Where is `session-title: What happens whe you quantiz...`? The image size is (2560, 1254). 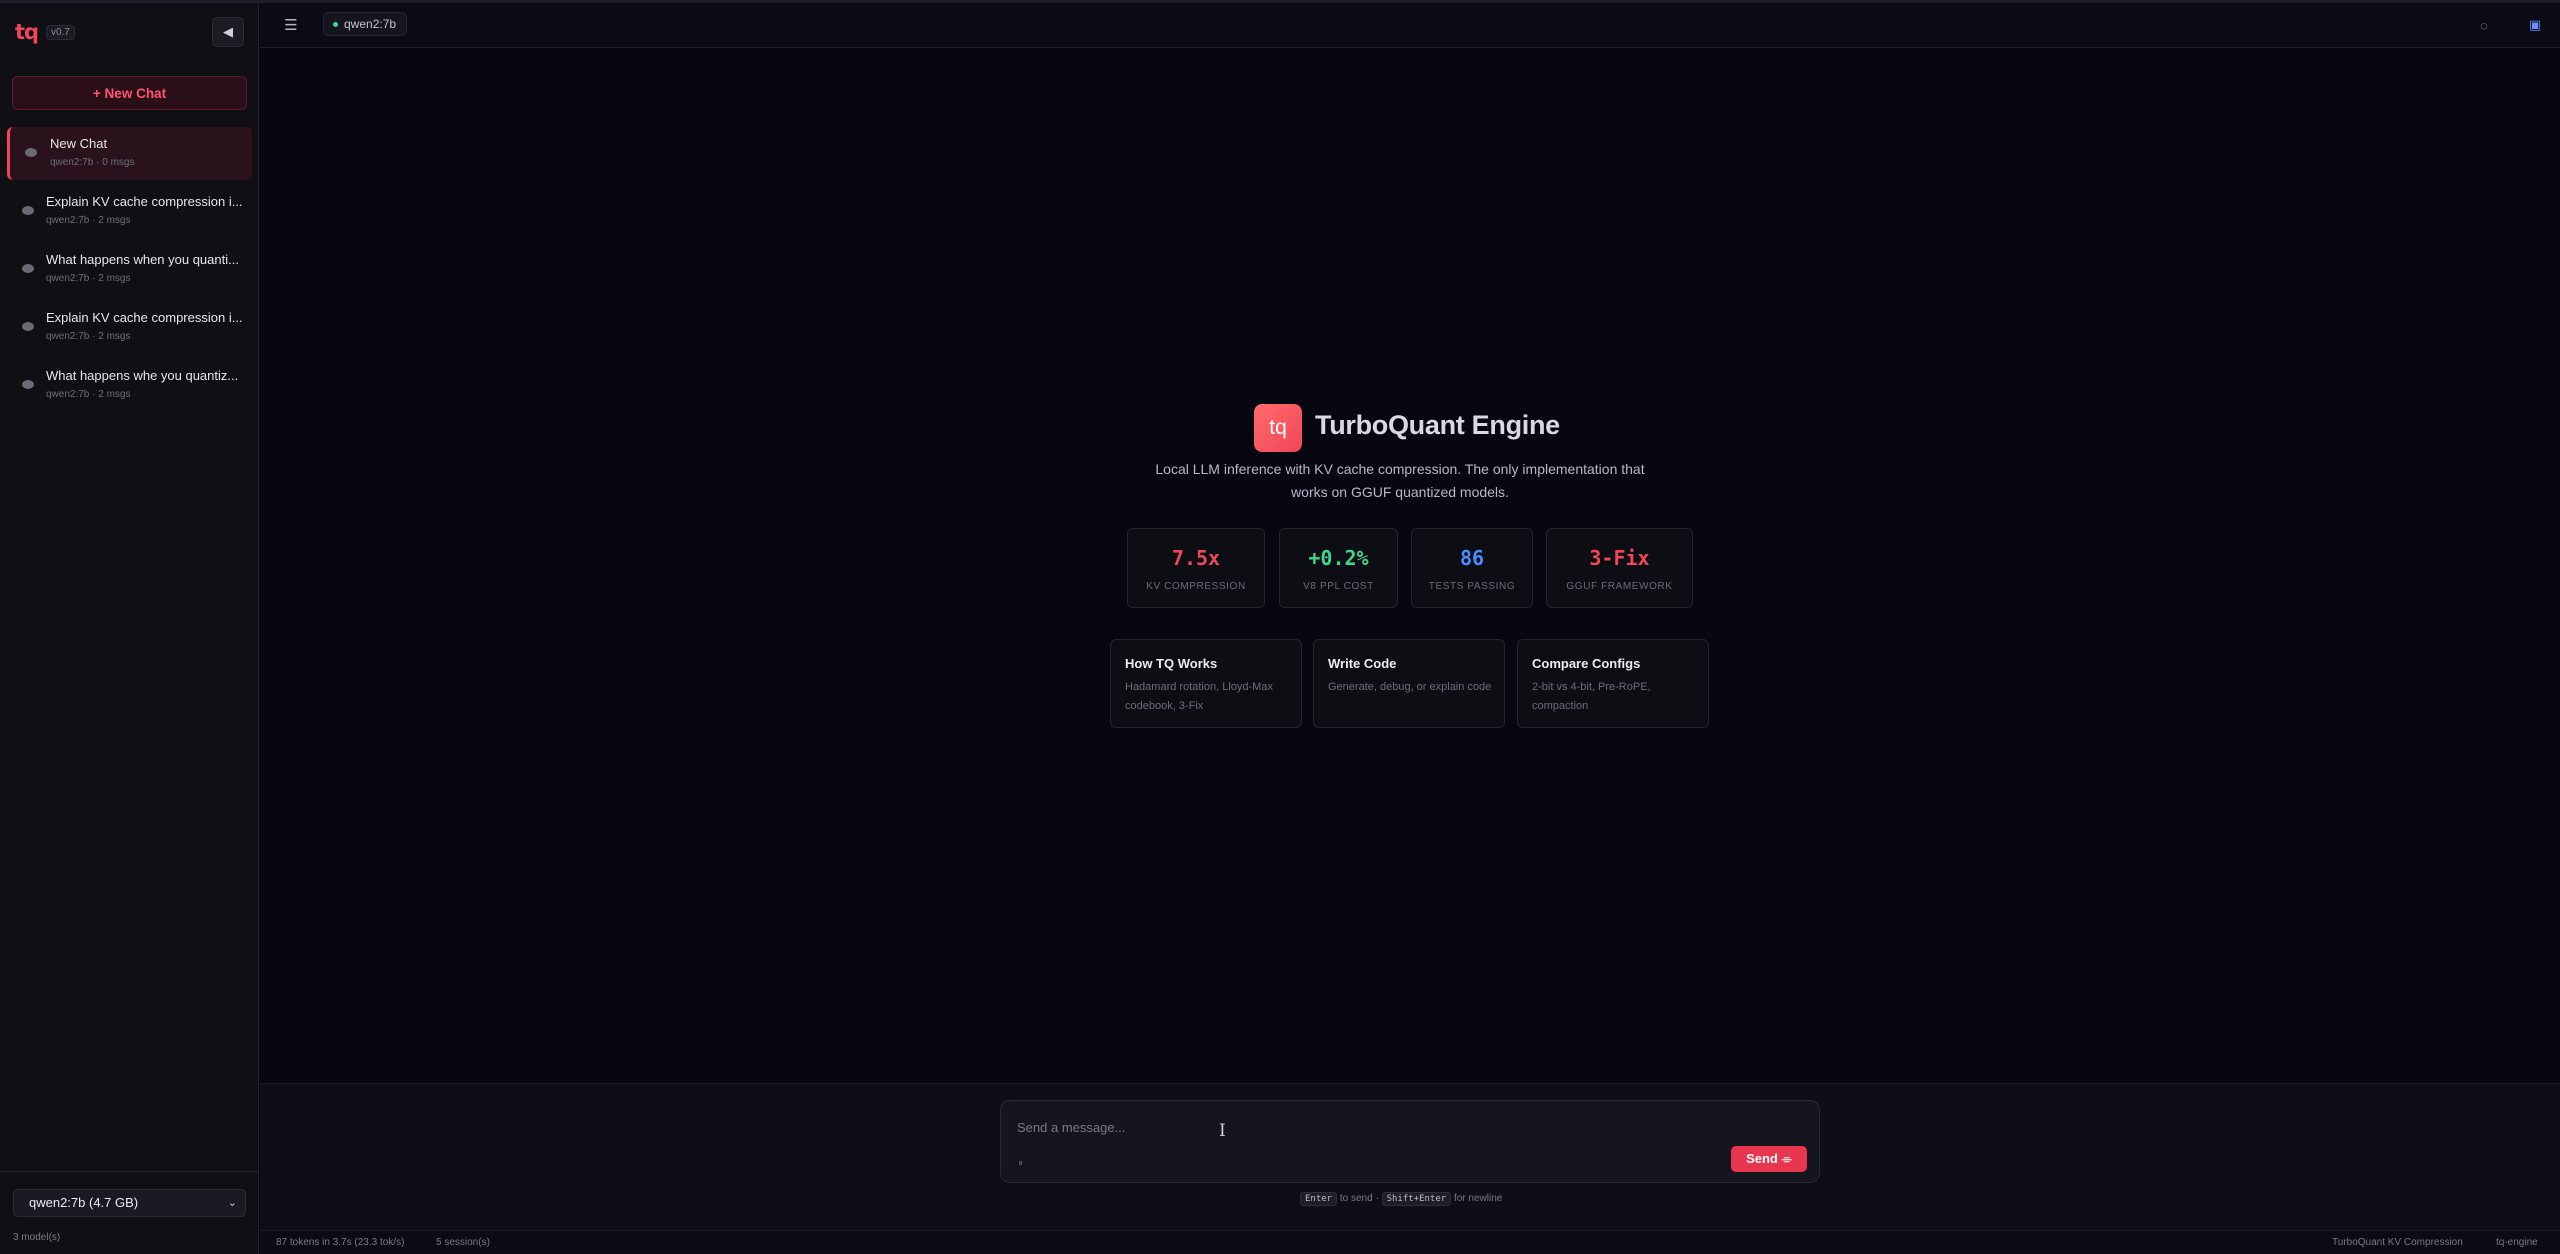 session-title: What happens whe you quantiz... is located at coordinates (142, 375).